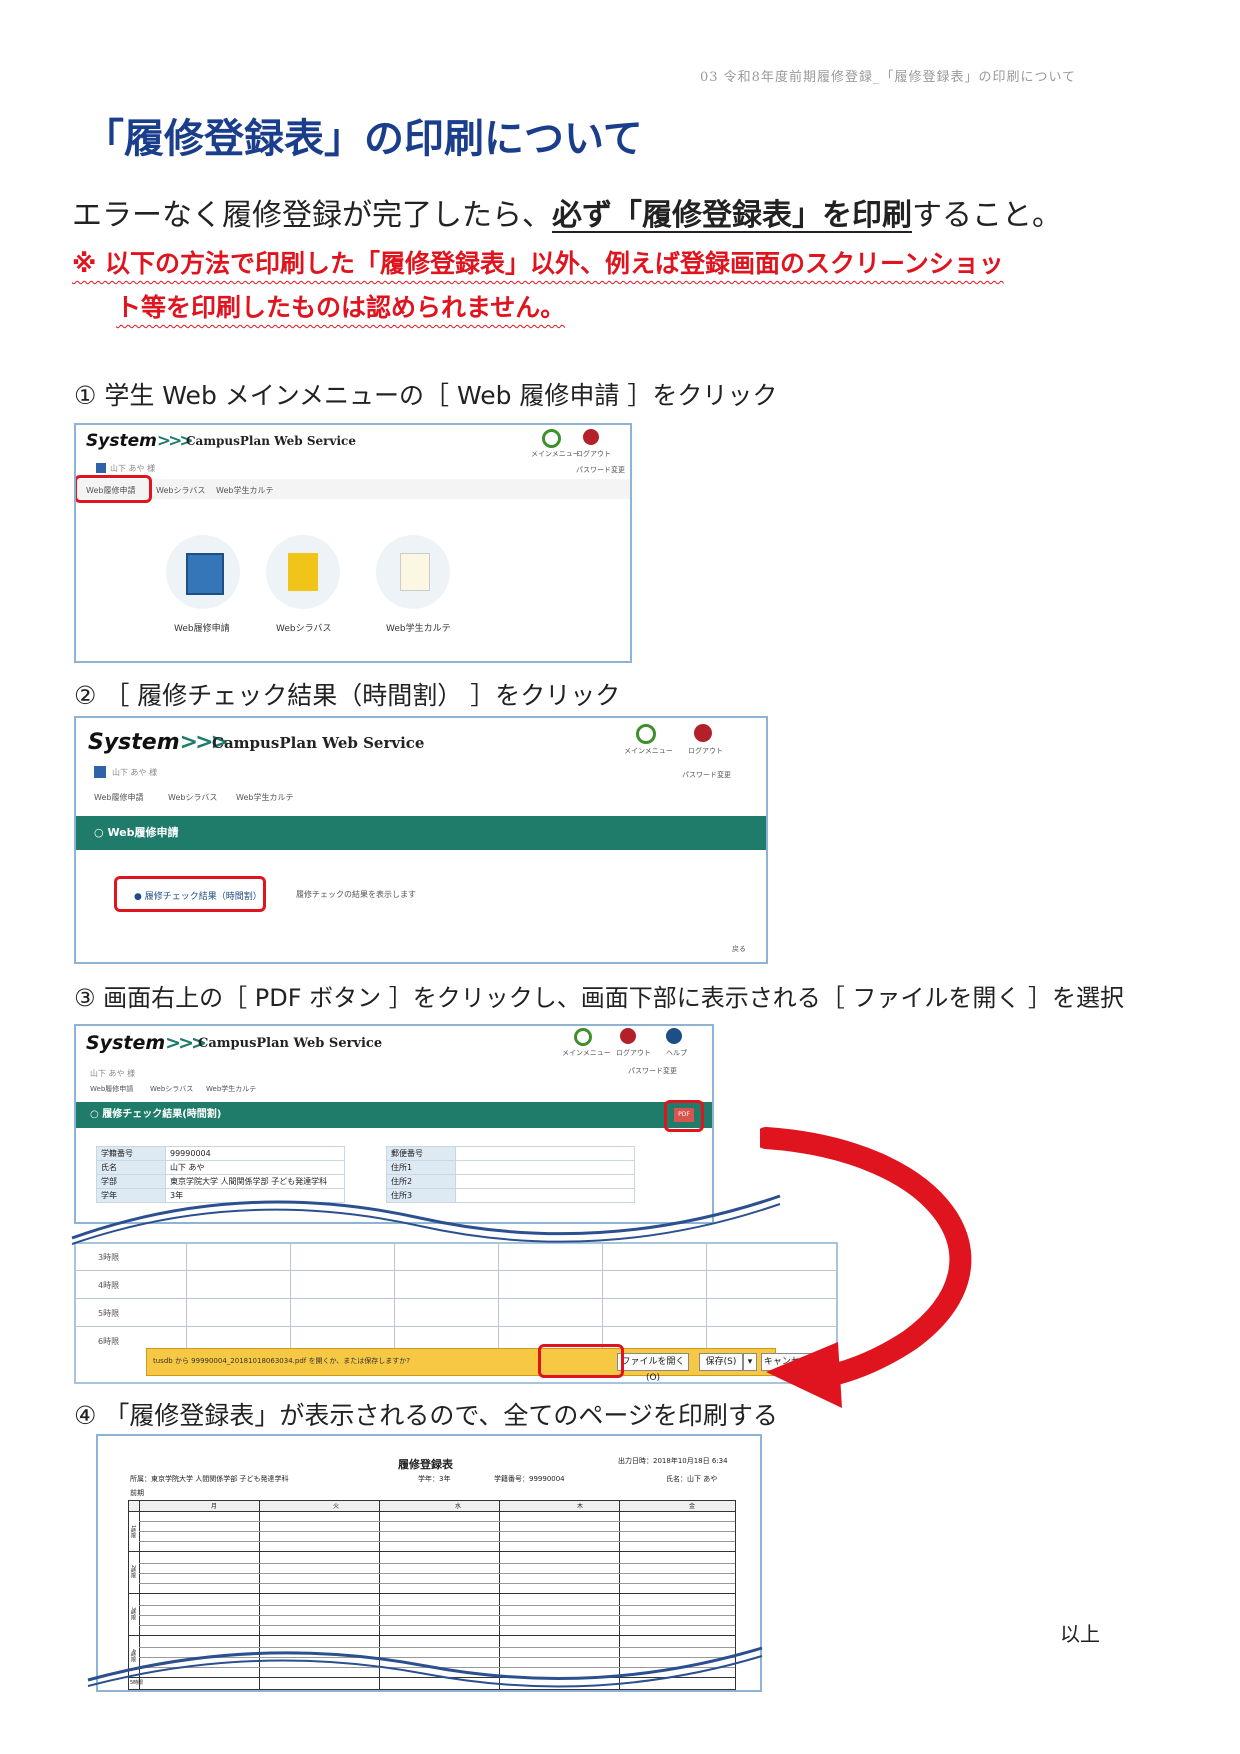  I want to click on tile-label-syllabus: Webシラバス, so click(304, 629).